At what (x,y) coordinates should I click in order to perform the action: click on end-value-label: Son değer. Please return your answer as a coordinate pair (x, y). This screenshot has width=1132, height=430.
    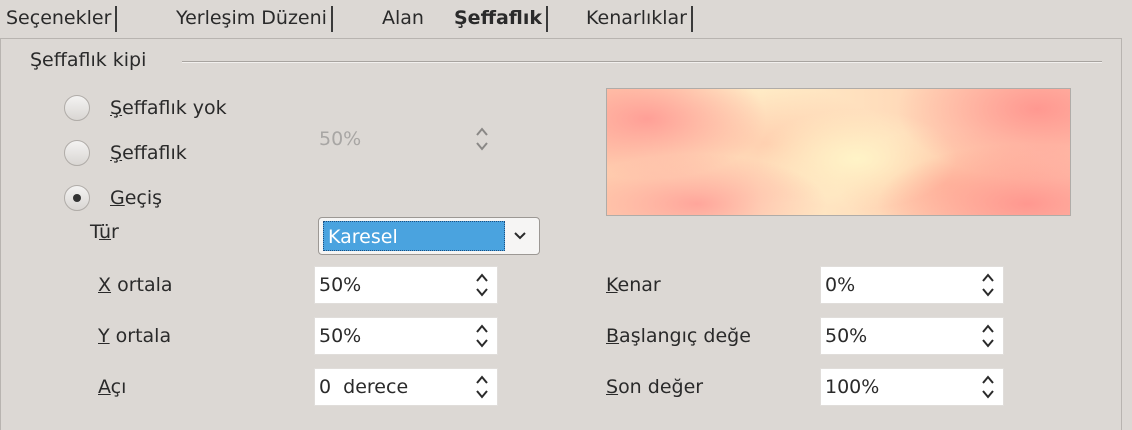
    Looking at the image, I should click on (655, 387).